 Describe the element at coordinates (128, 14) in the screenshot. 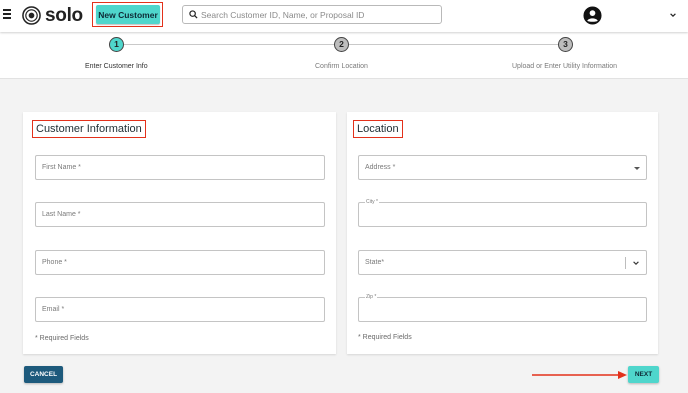

I see `new-customer-button: New Customer` at that location.